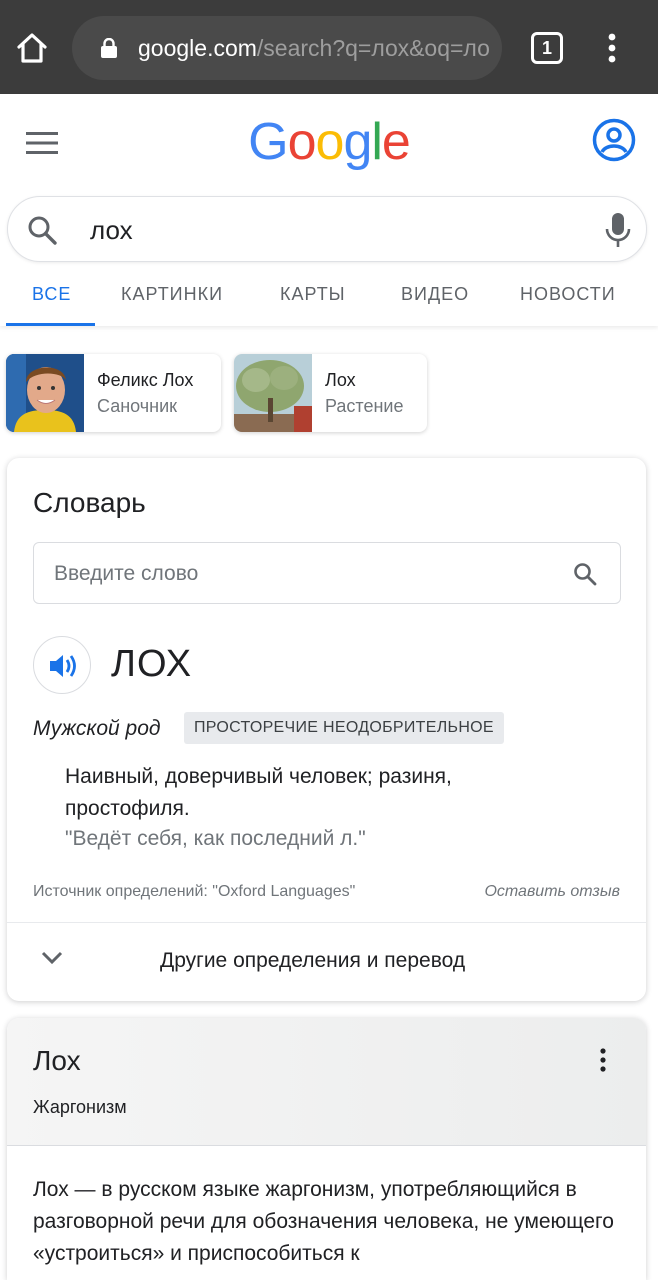  What do you see at coordinates (194, 891) in the screenshot?
I see `definition-source: Источник определений: "Oxford Languages"` at bounding box center [194, 891].